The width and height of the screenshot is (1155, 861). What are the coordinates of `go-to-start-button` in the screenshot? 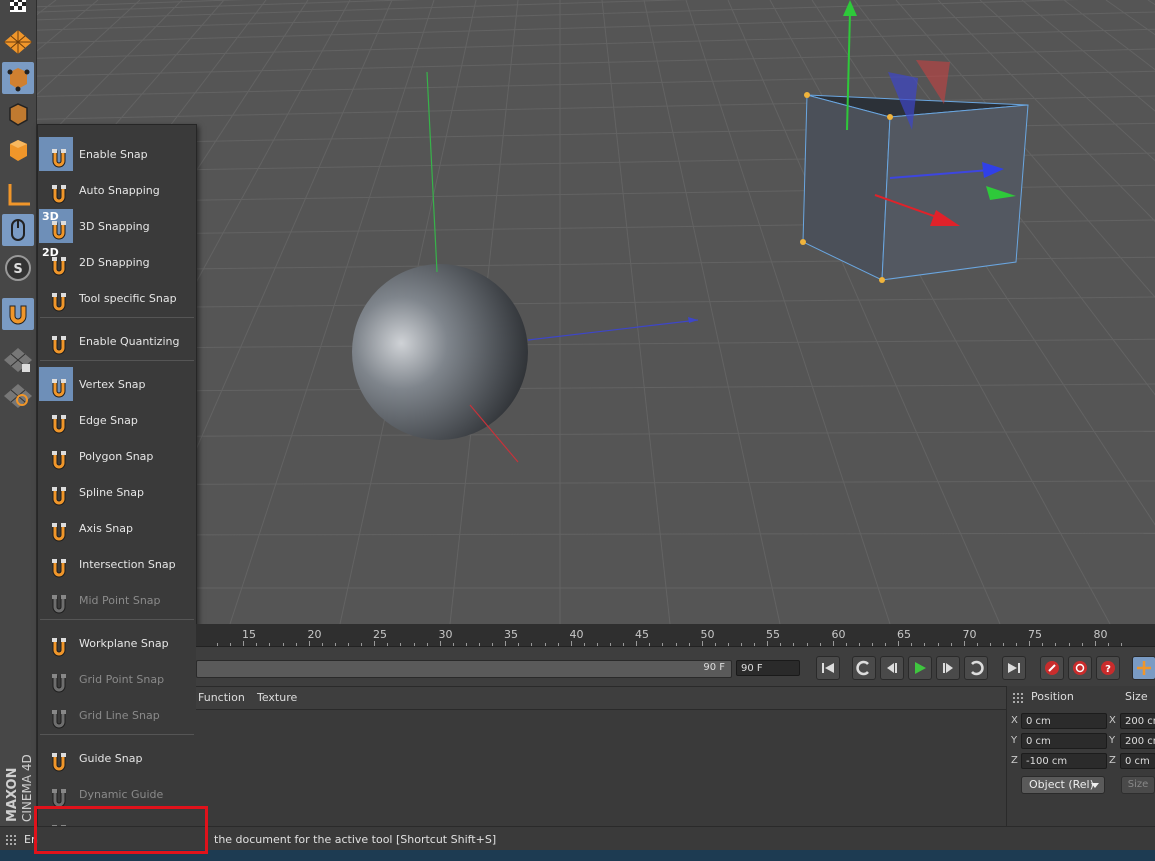 It's located at (828, 668).